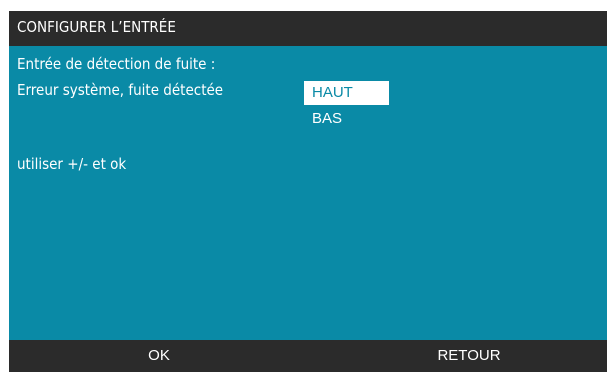 The height and width of the screenshot is (372, 607). Describe the element at coordinates (308, 356) in the screenshot. I see `softkey-bar: OK RETOUR` at that location.